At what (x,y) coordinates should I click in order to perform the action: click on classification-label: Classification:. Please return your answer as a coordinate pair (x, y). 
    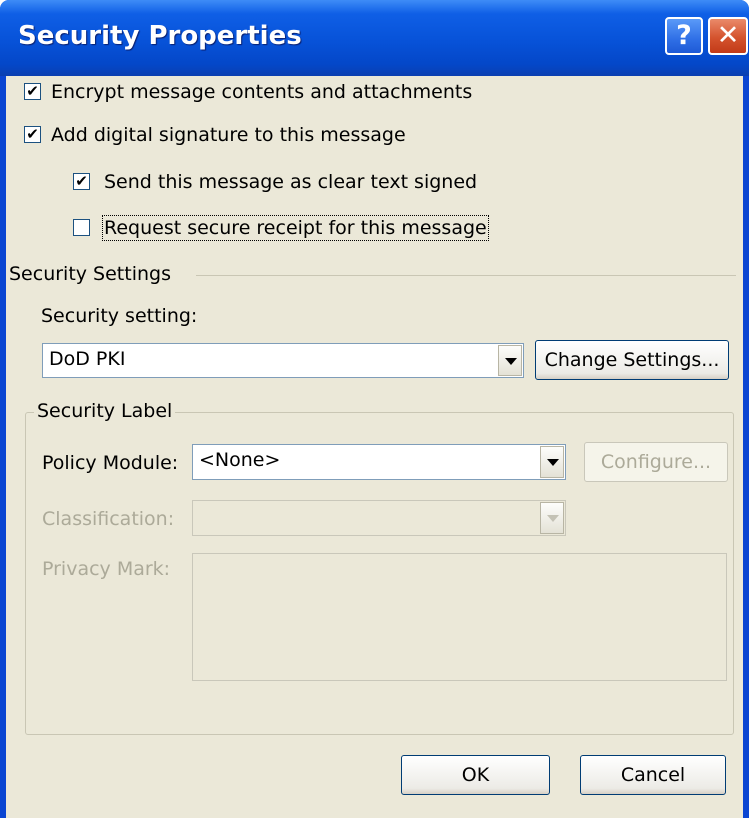
    Looking at the image, I should click on (108, 519).